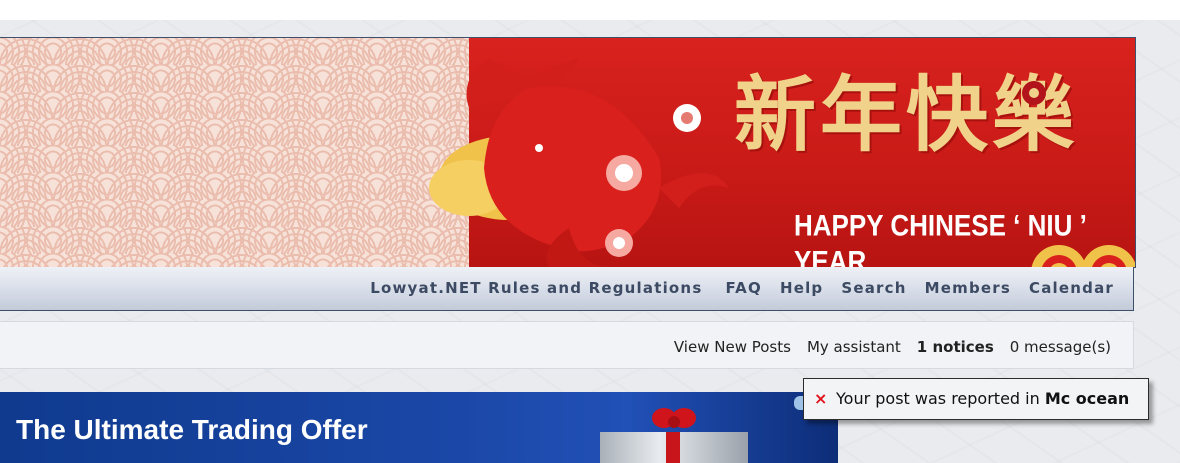  What do you see at coordinates (820, 398) in the screenshot?
I see `close-icon: ×` at bounding box center [820, 398].